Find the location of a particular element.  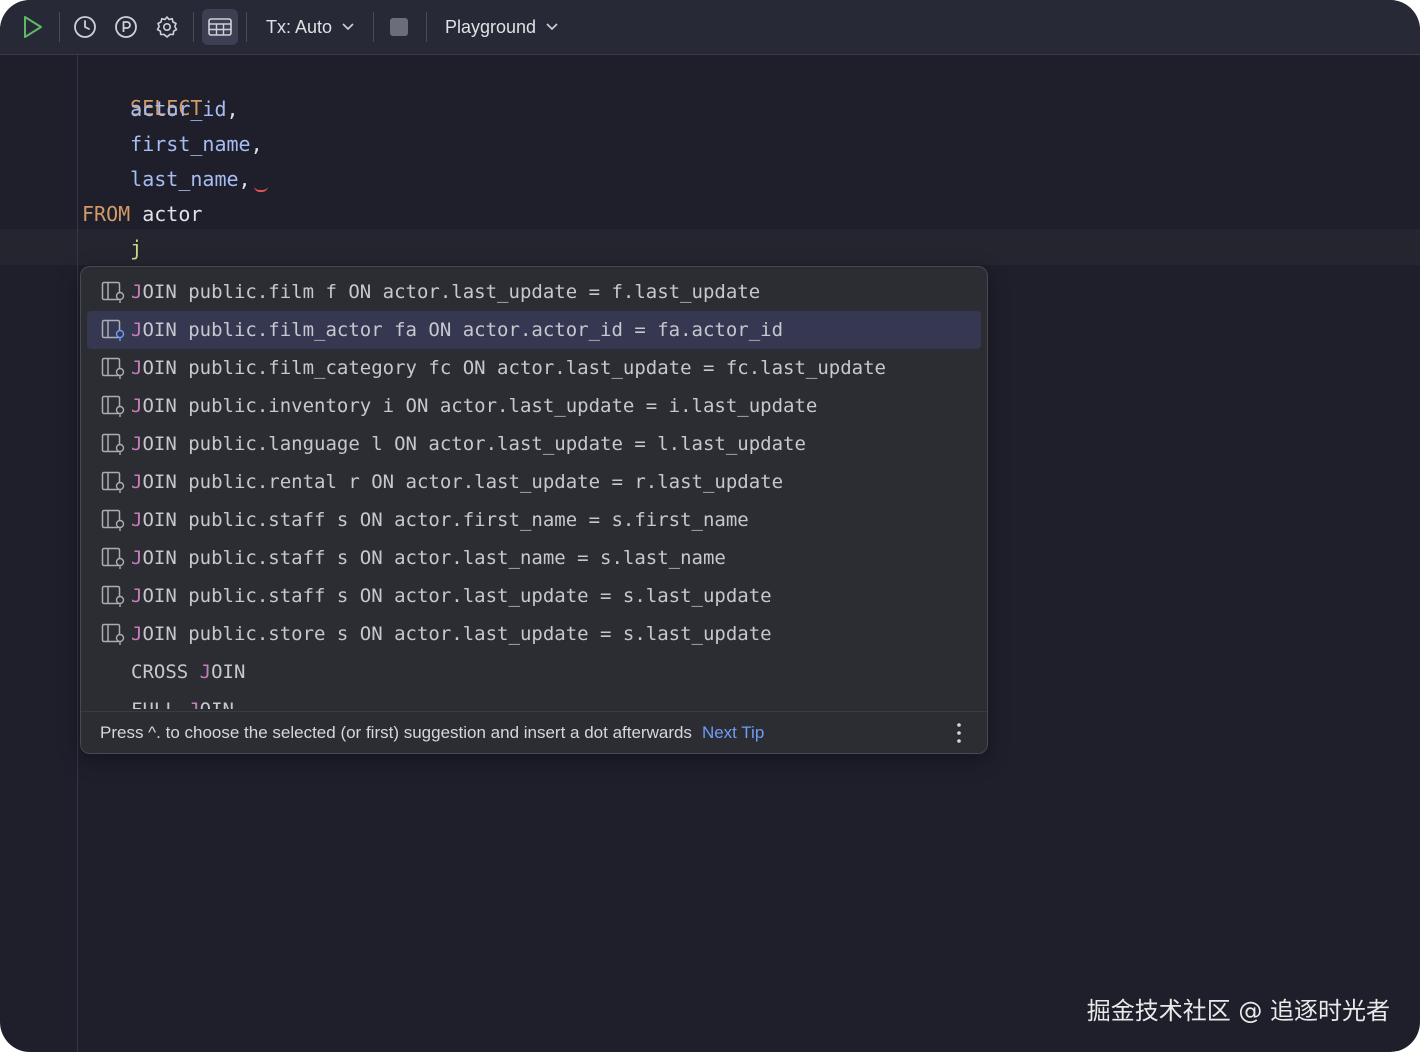

gutter-divider is located at coordinates (77, 553).